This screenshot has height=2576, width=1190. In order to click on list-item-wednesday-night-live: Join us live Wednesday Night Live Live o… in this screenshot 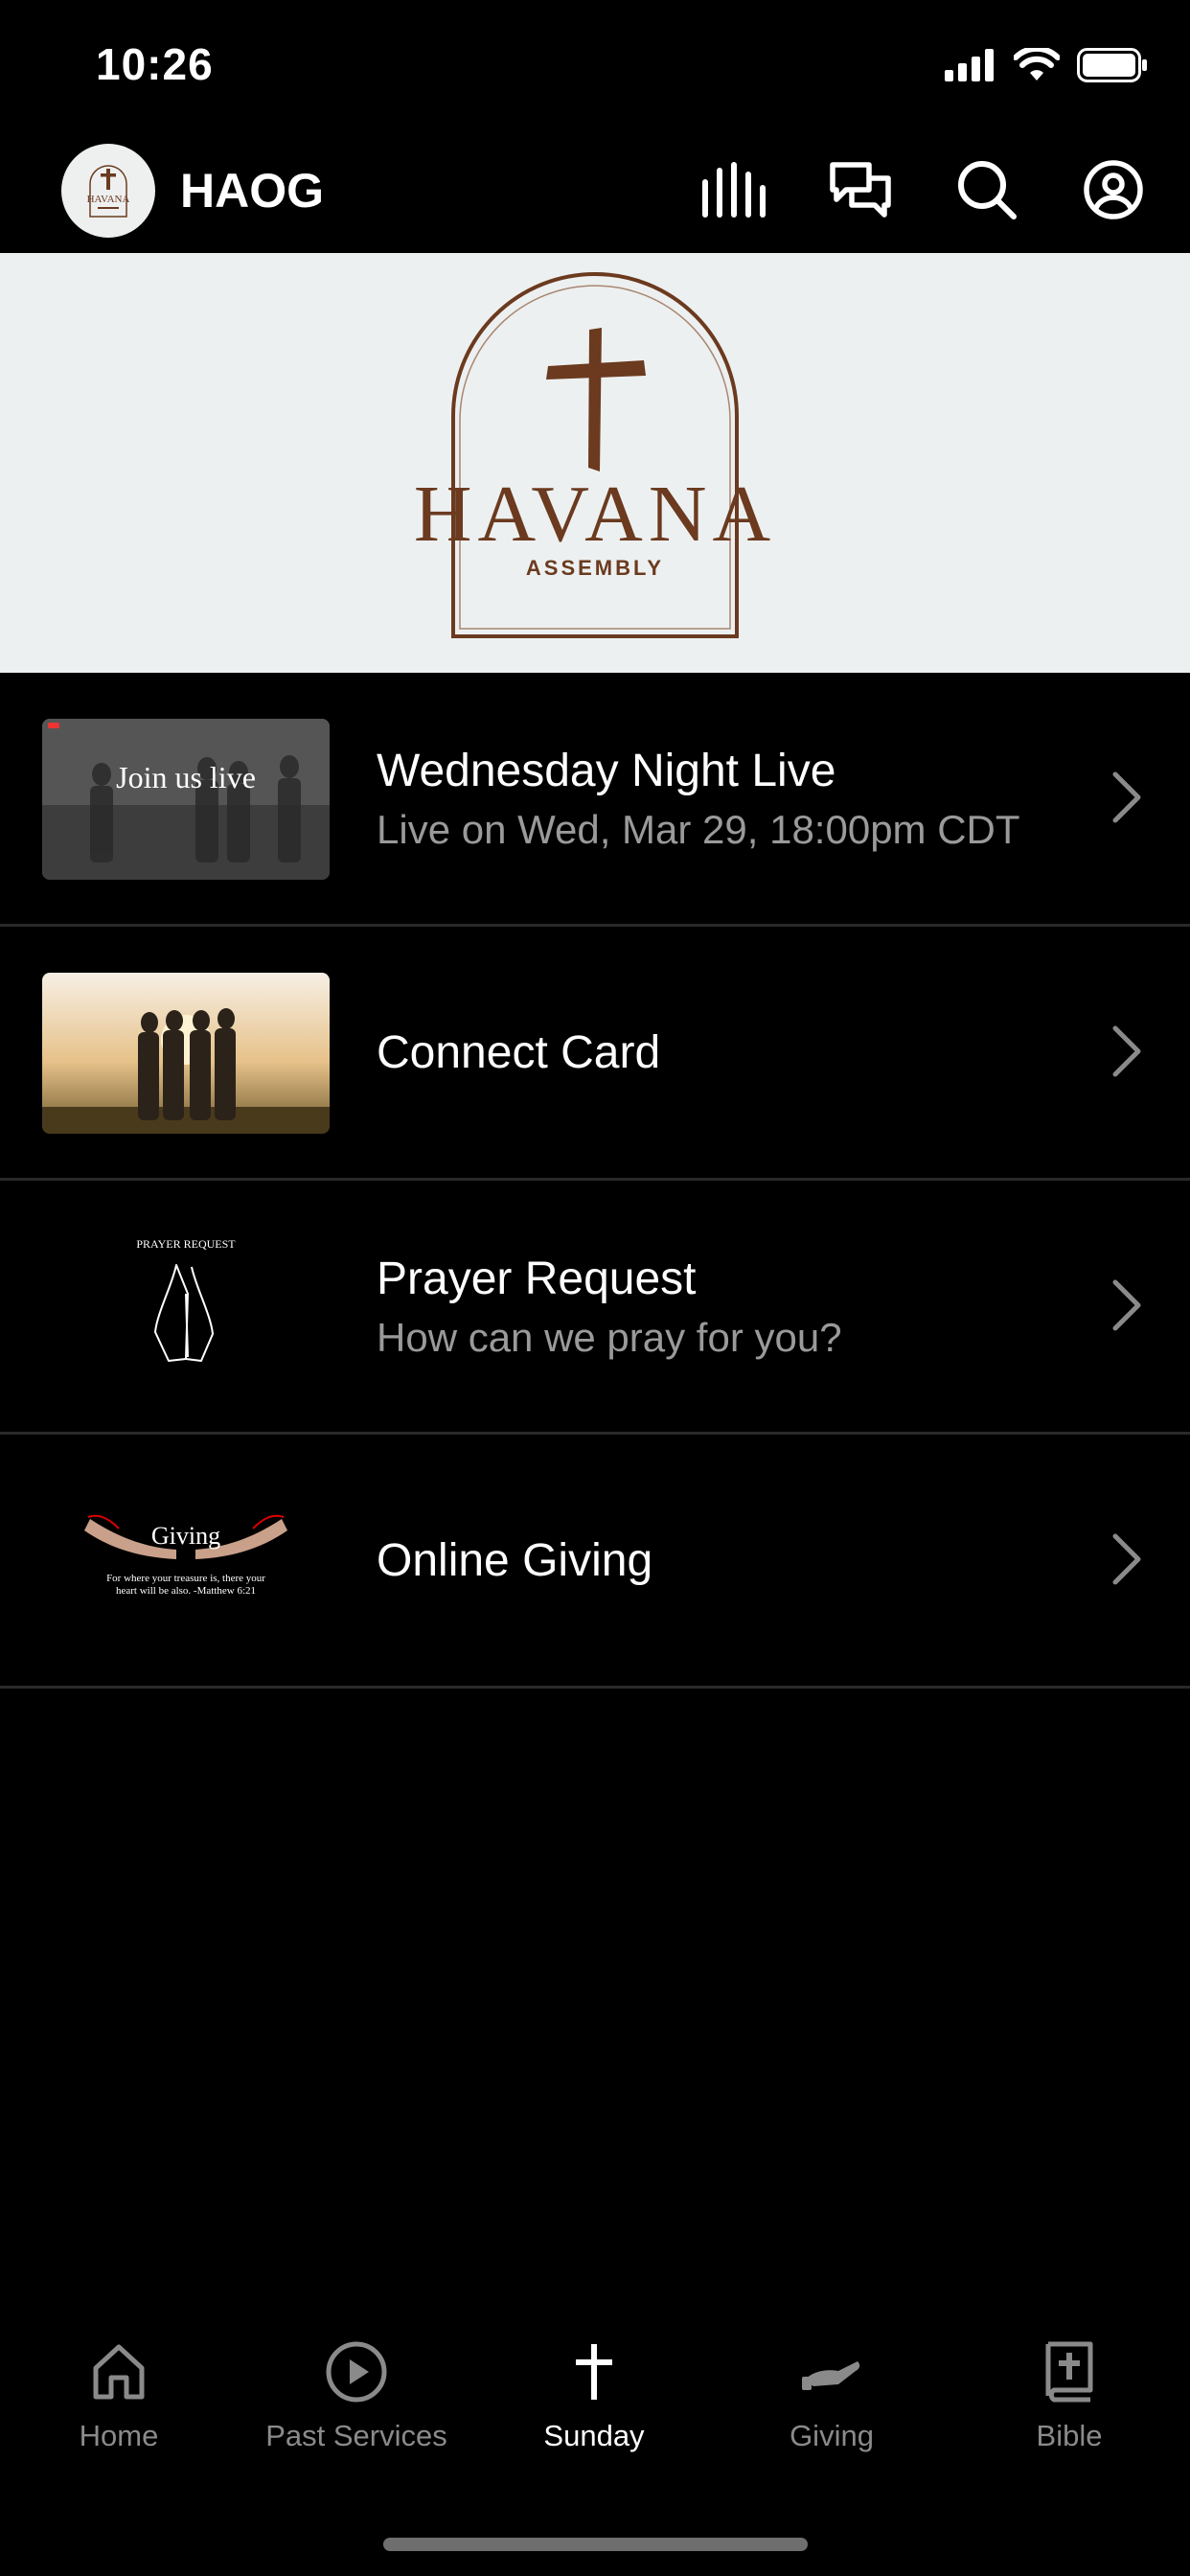, I will do `click(595, 800)`.